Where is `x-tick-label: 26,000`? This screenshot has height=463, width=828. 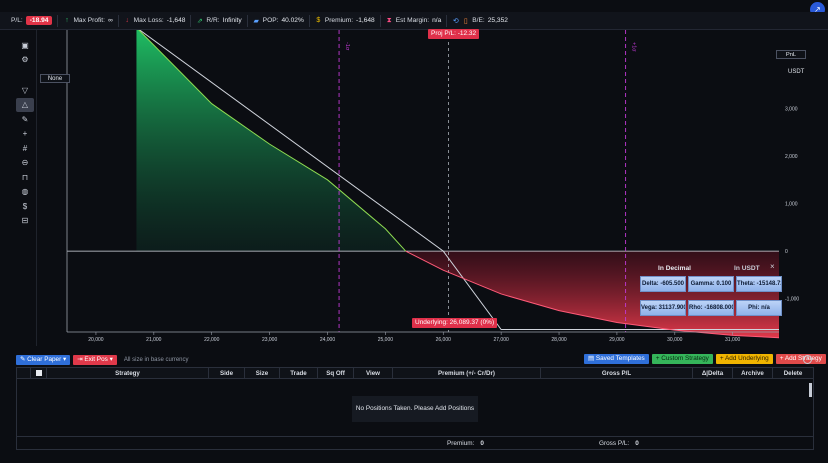 x-tick-label: 26,000 is located at coordinates (444, 340).